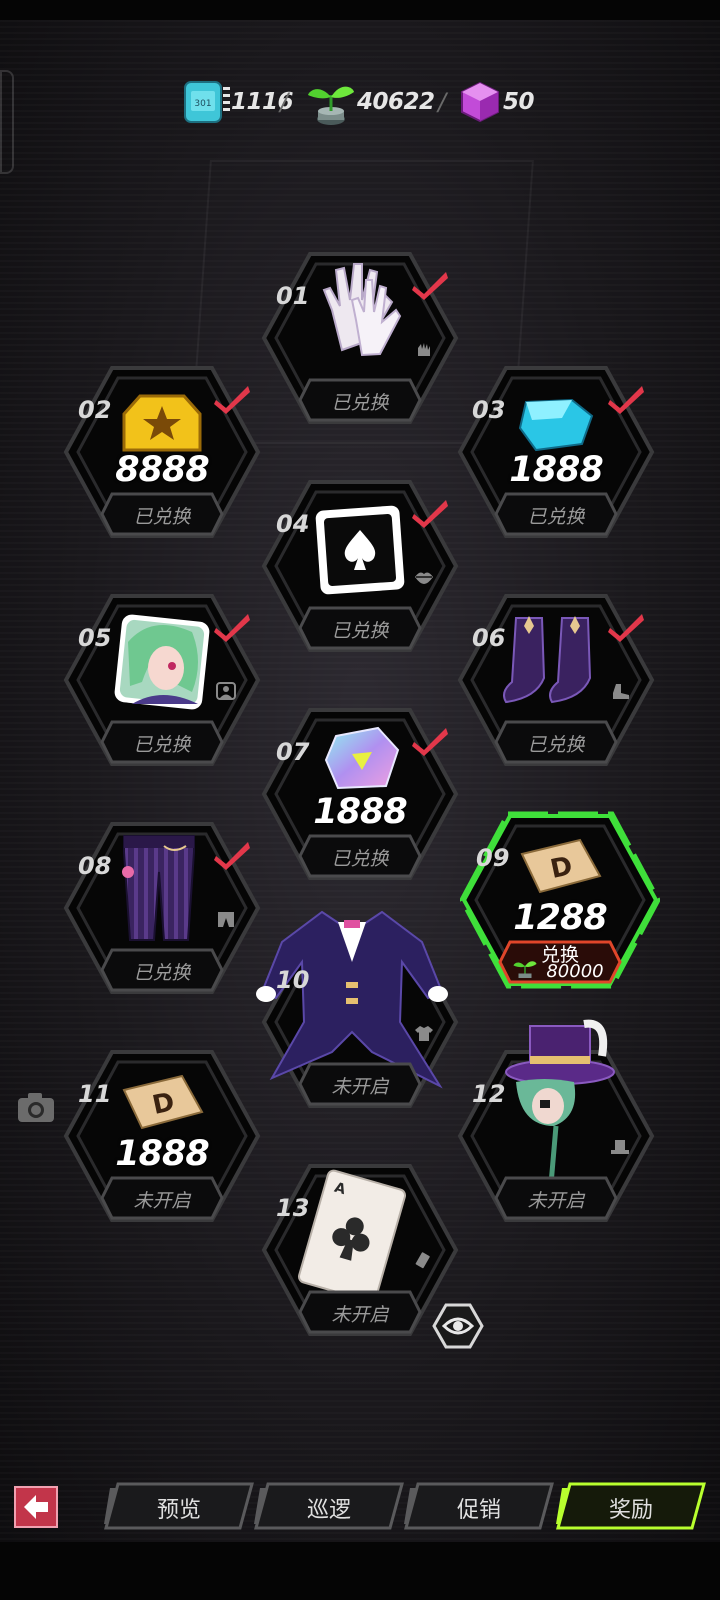 The image size is (720, 1600). I want to click on reward-slot-06: 06 已兑换, so click(556, 680).